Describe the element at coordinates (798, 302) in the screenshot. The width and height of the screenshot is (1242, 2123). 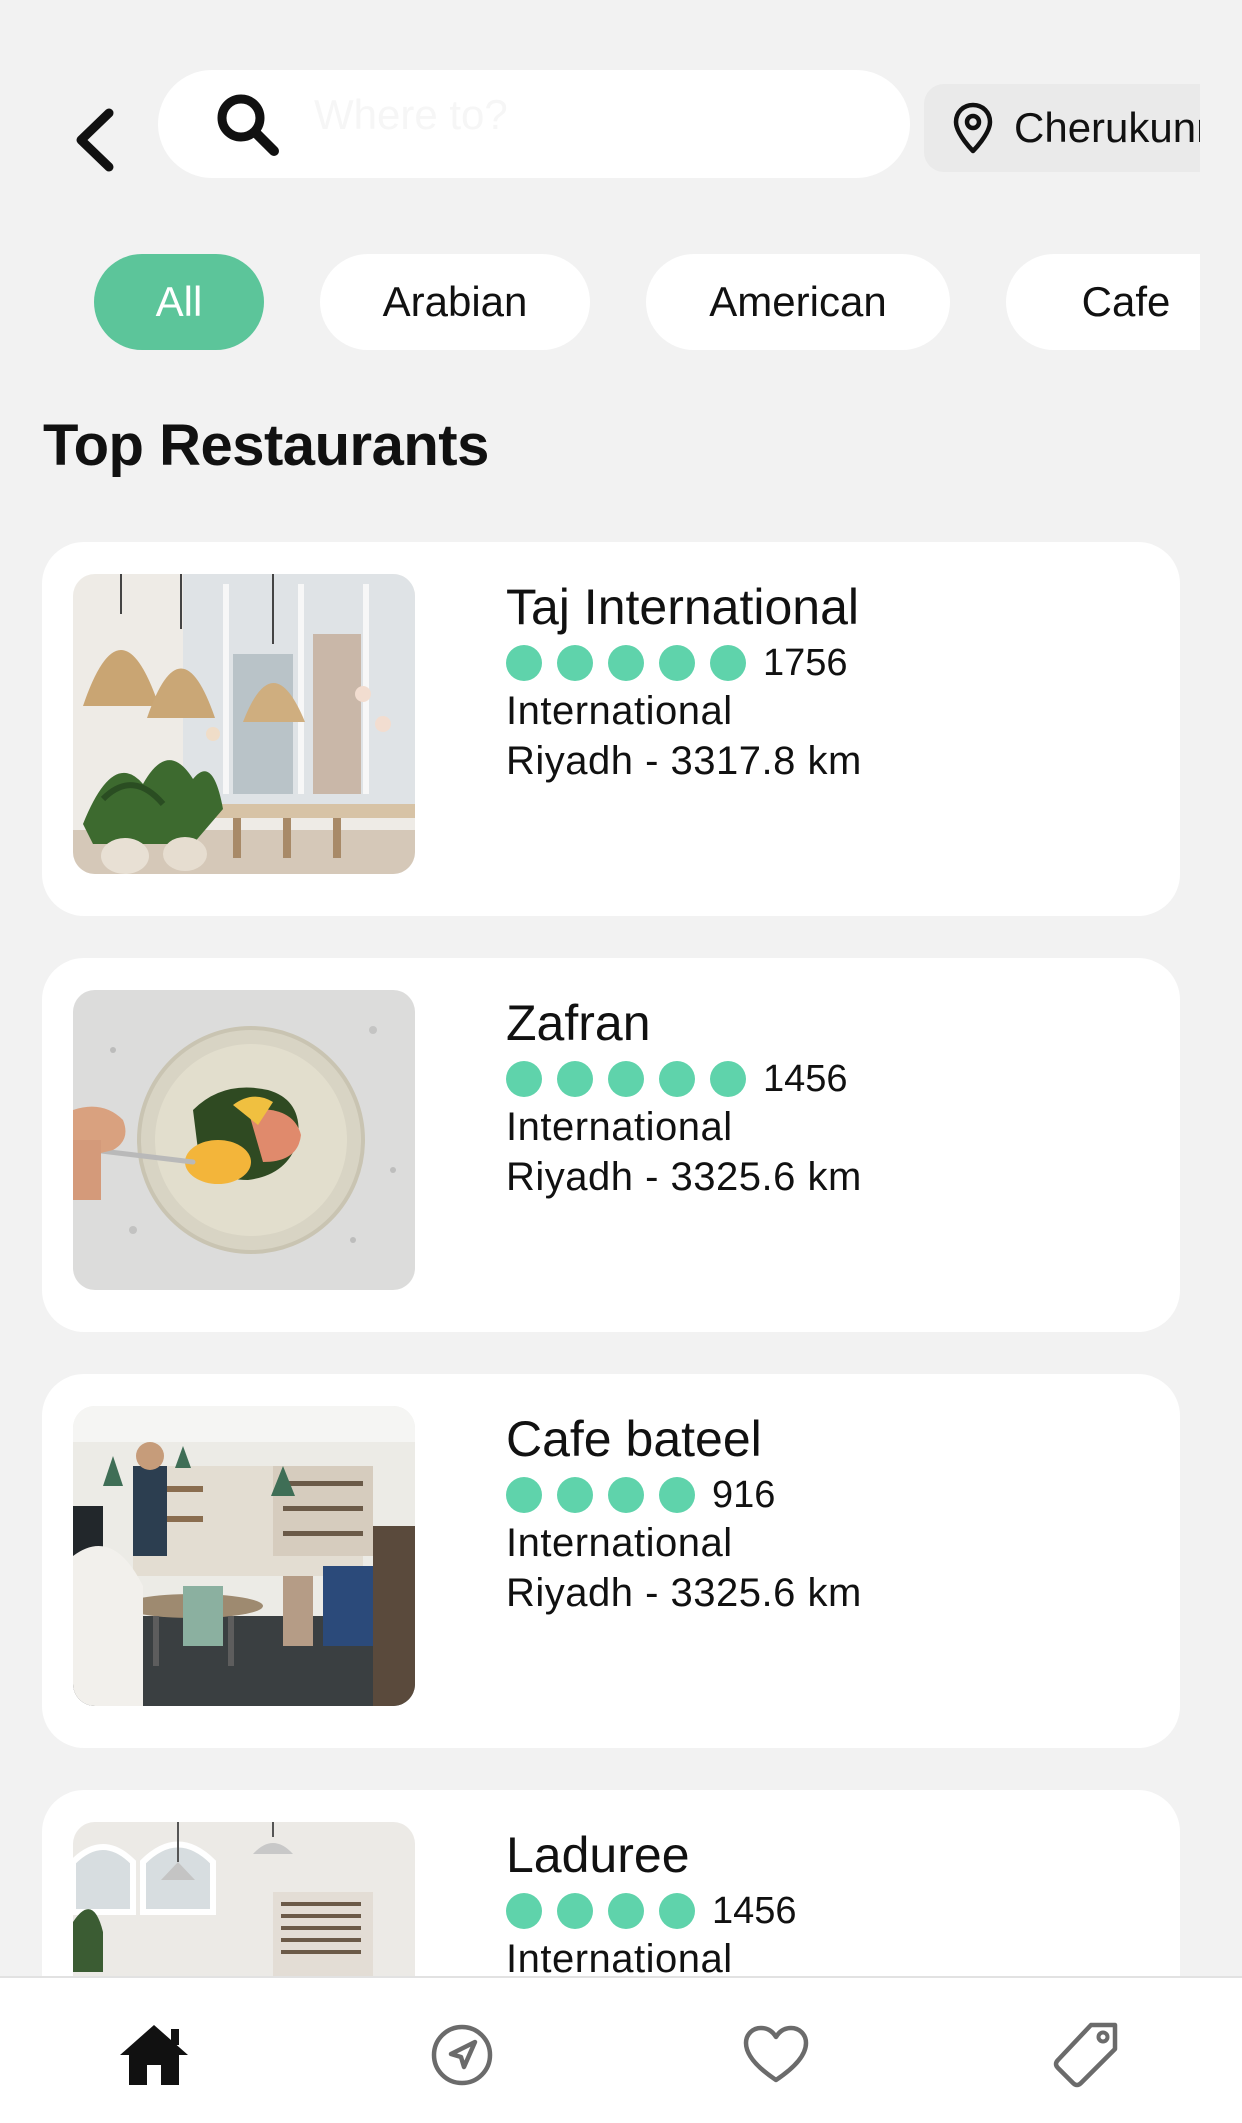
I see `category-pill-american: American` at that location.